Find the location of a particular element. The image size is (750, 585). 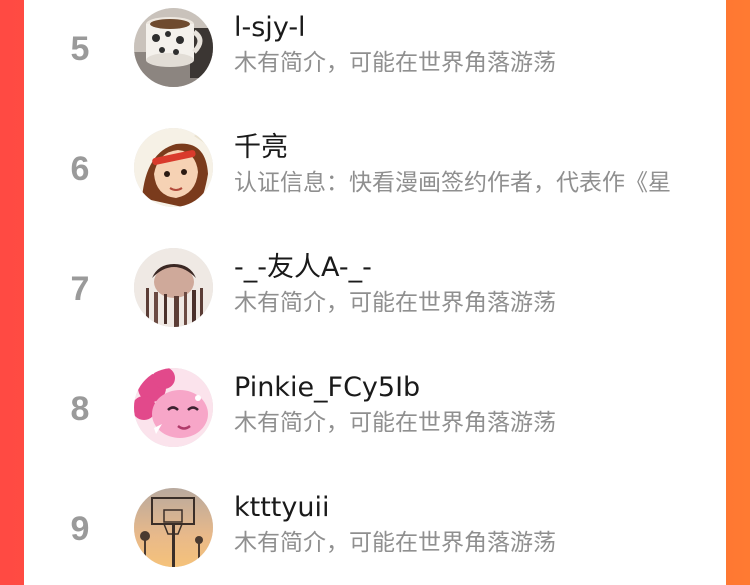

portrait-photo-icon is located at coordinates (173, 287).